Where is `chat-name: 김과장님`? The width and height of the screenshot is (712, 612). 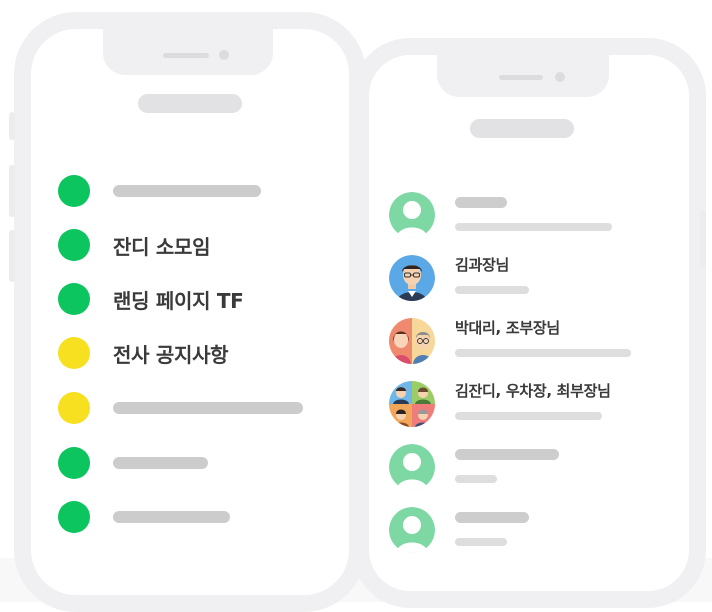 chat-name: 김과장님 is located at coordinates (482, 265).